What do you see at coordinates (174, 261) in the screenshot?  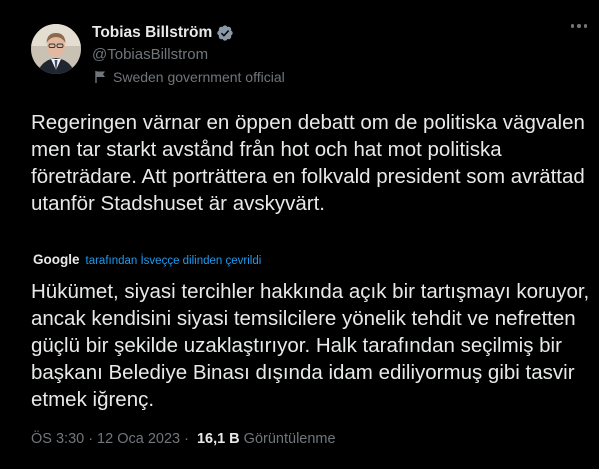 I see `translation-note-link: tarafından İsveççe dilinden çevrildi` at bounding box center [174, 261].